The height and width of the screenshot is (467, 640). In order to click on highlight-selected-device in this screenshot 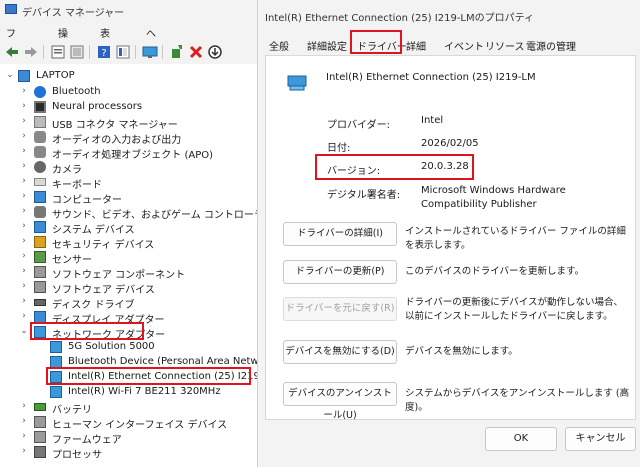, I will do `click(148, 376)`.